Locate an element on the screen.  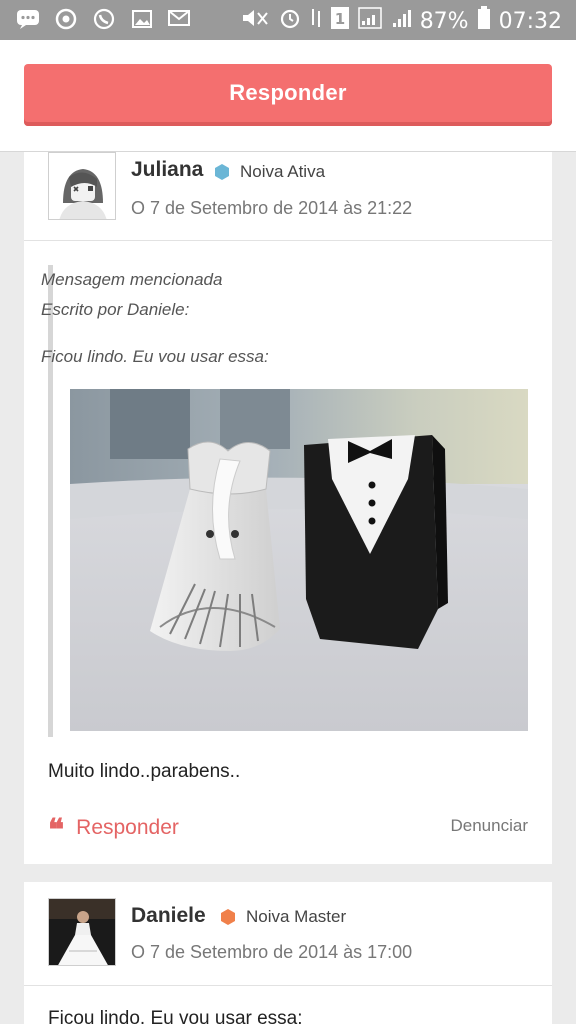
signal-icon-sim1 is located at coordinates (369, 21).